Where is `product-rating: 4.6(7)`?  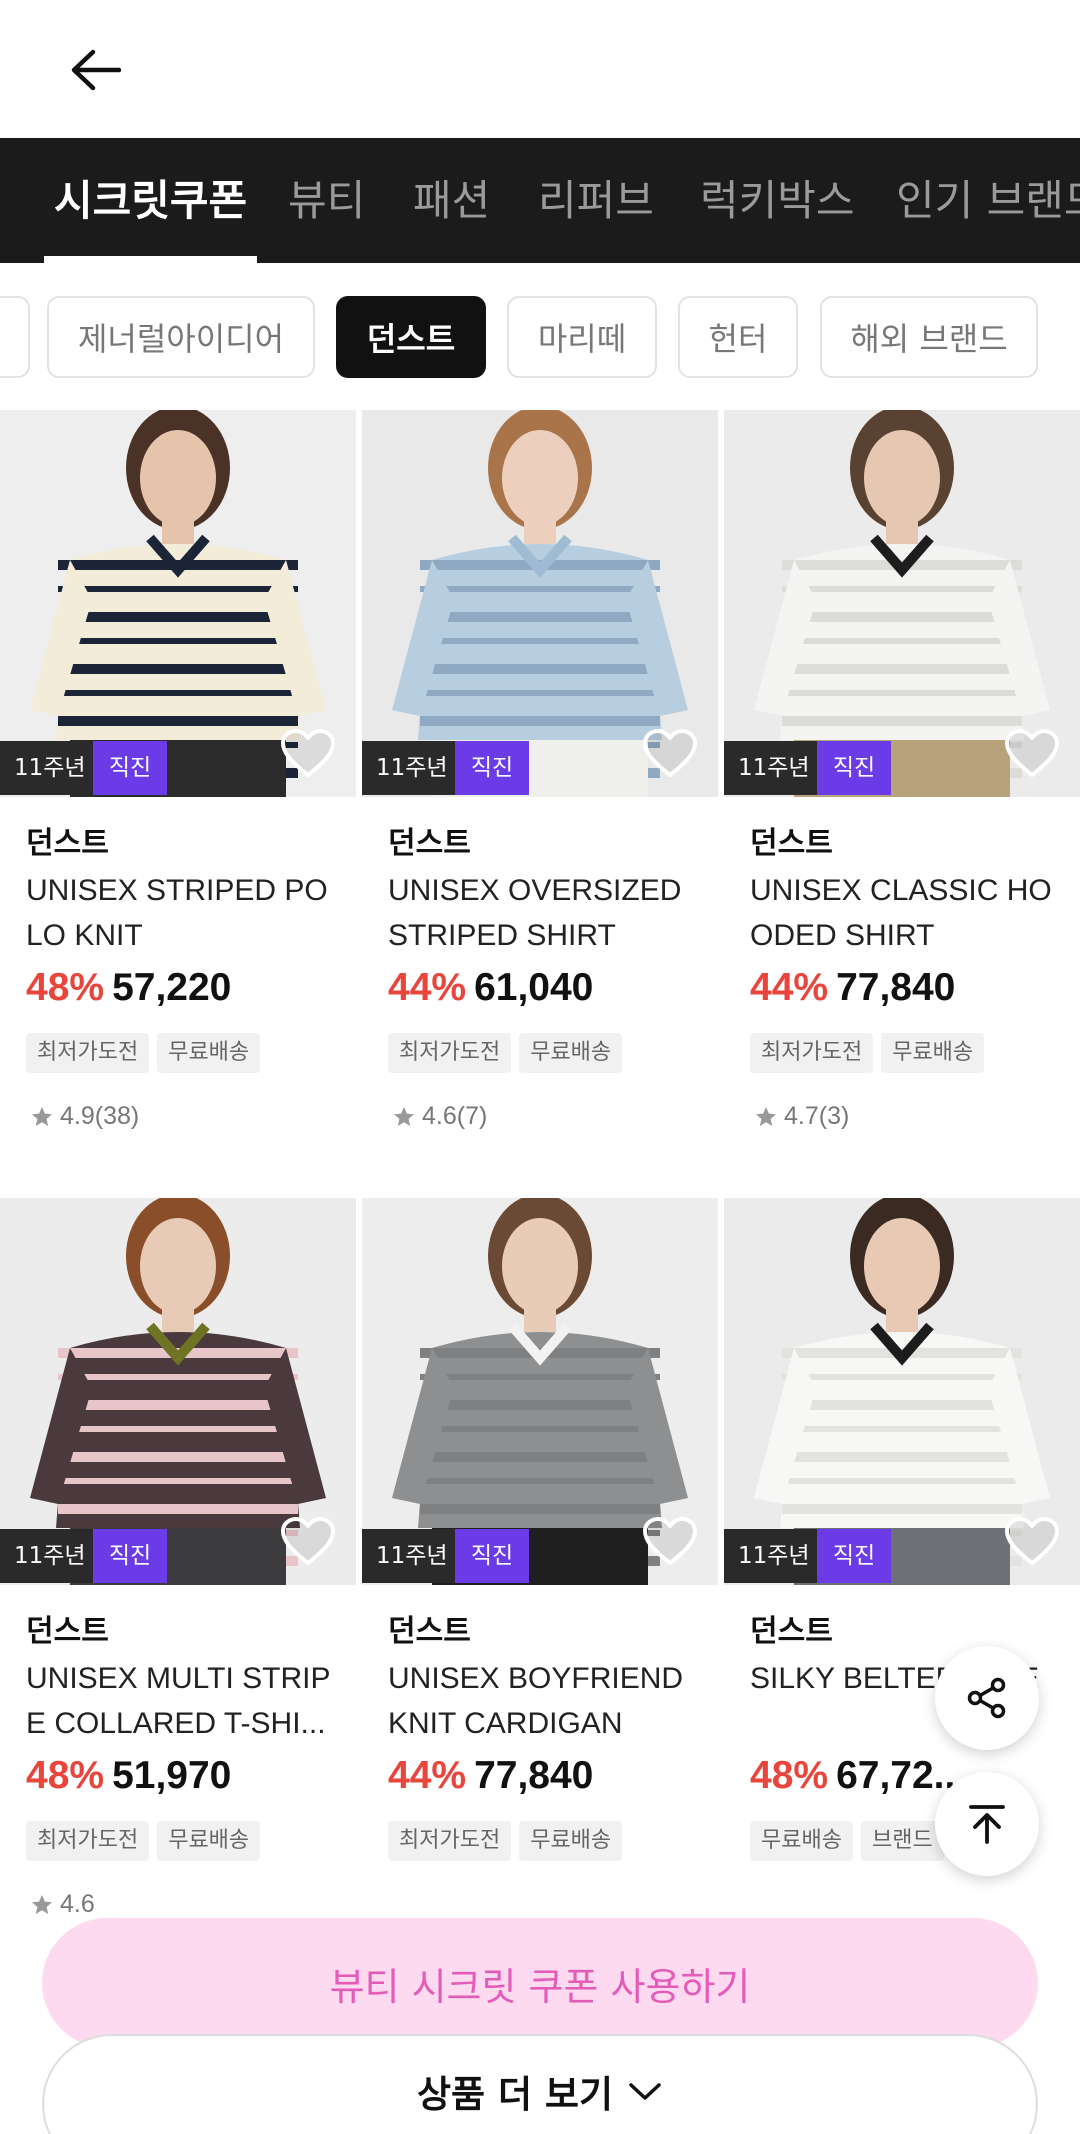 product-rating: 4.6(7) is located at coordinates (439, 1116).